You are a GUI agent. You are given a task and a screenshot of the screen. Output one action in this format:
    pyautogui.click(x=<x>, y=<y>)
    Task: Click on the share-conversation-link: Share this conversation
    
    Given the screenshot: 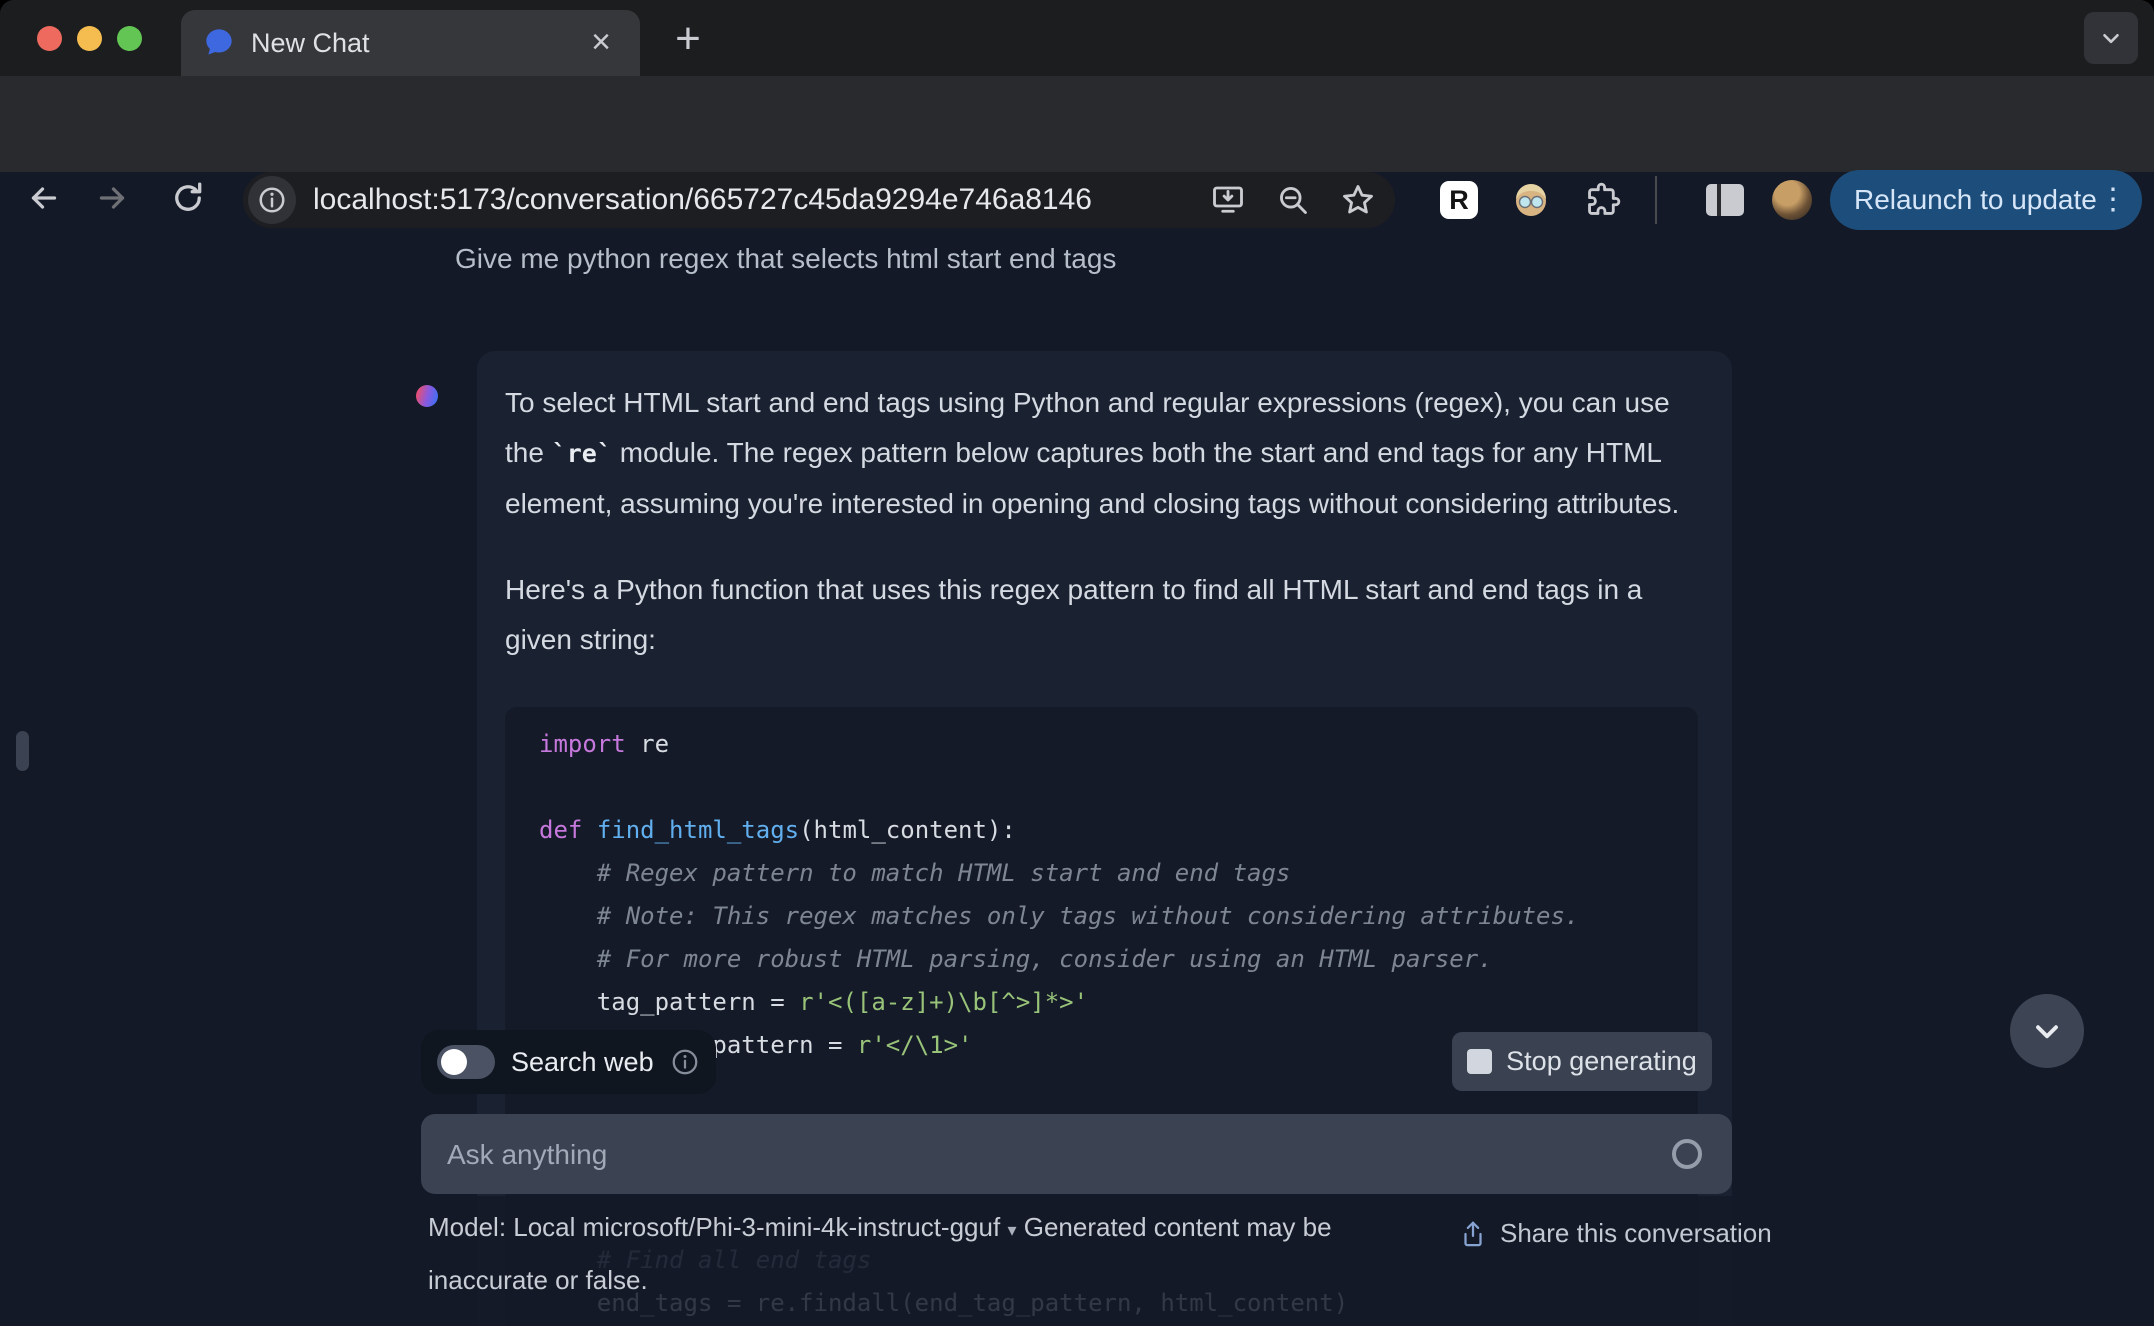 What is the action you would take?
    pyautogui.click(x=1615, y=1233)
    